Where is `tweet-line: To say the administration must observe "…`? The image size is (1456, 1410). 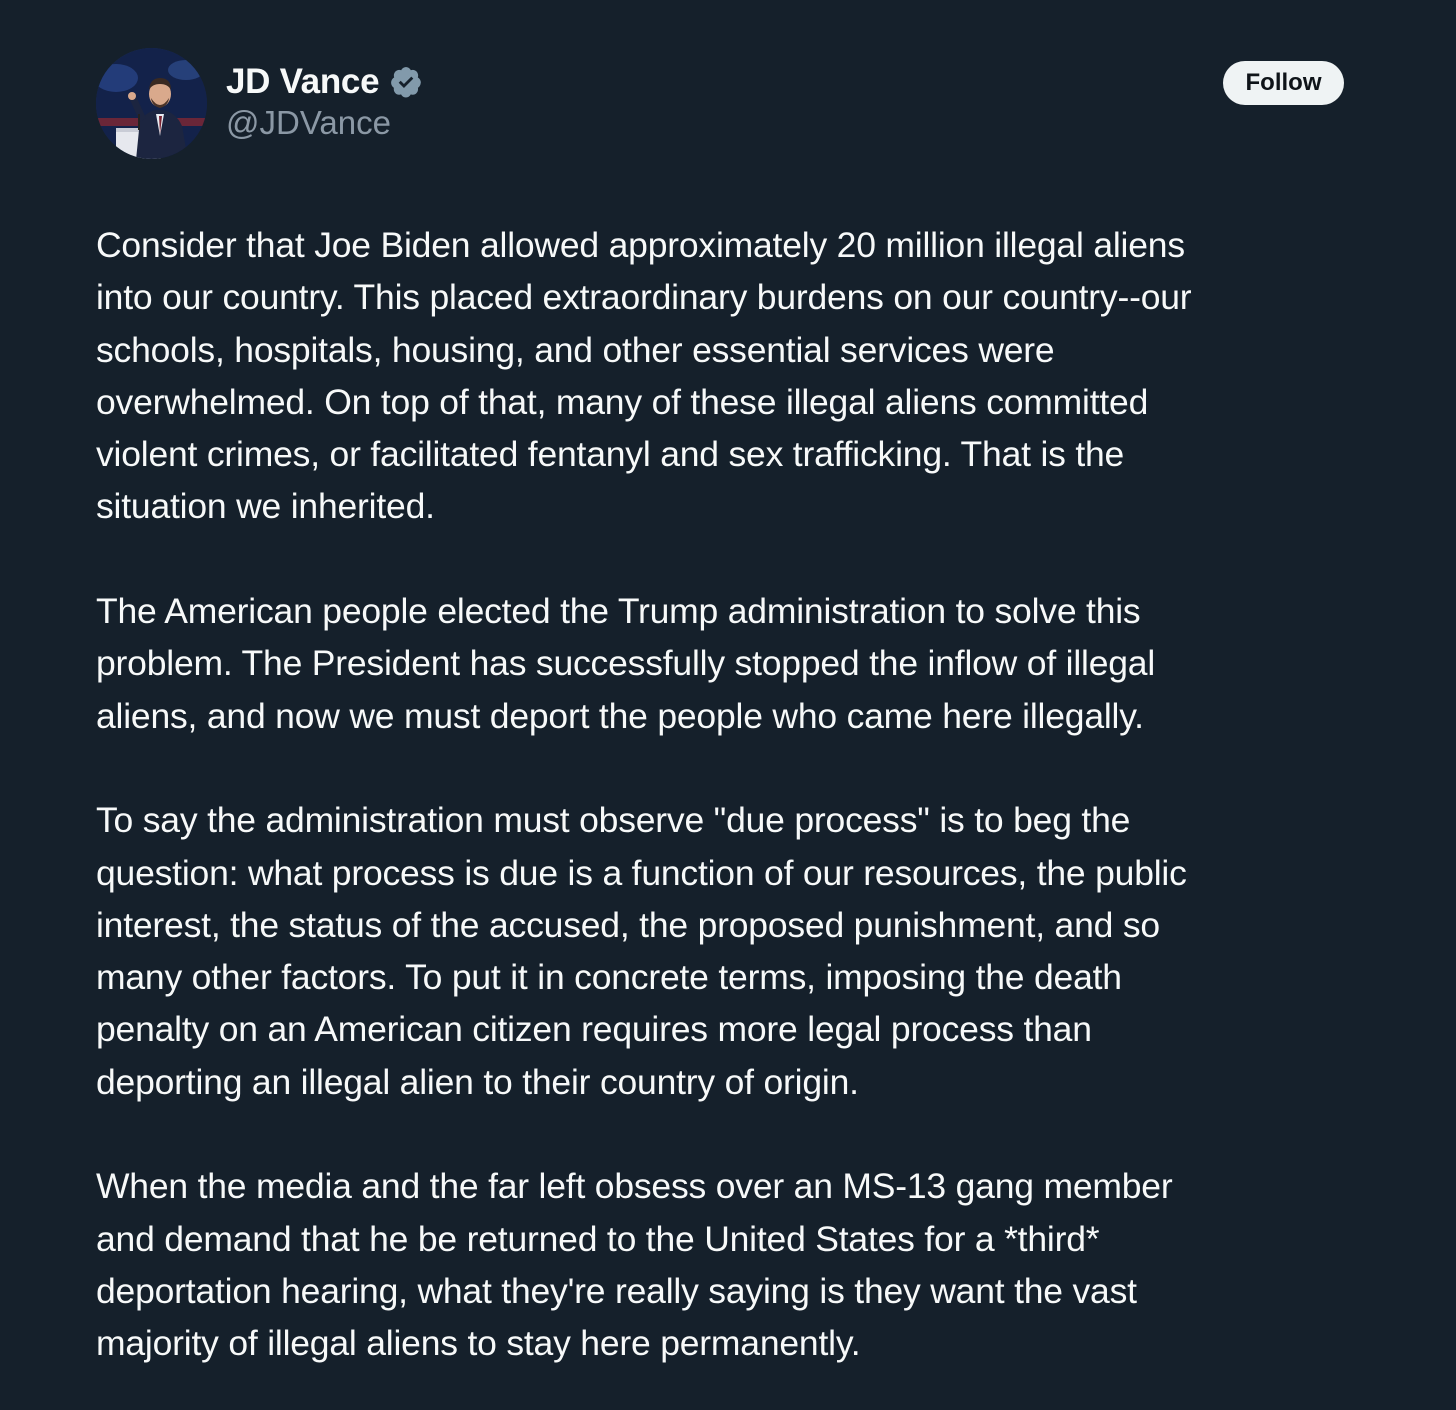 tweet-line: To say the administration must observe "… is located at coordinates (613, 820).